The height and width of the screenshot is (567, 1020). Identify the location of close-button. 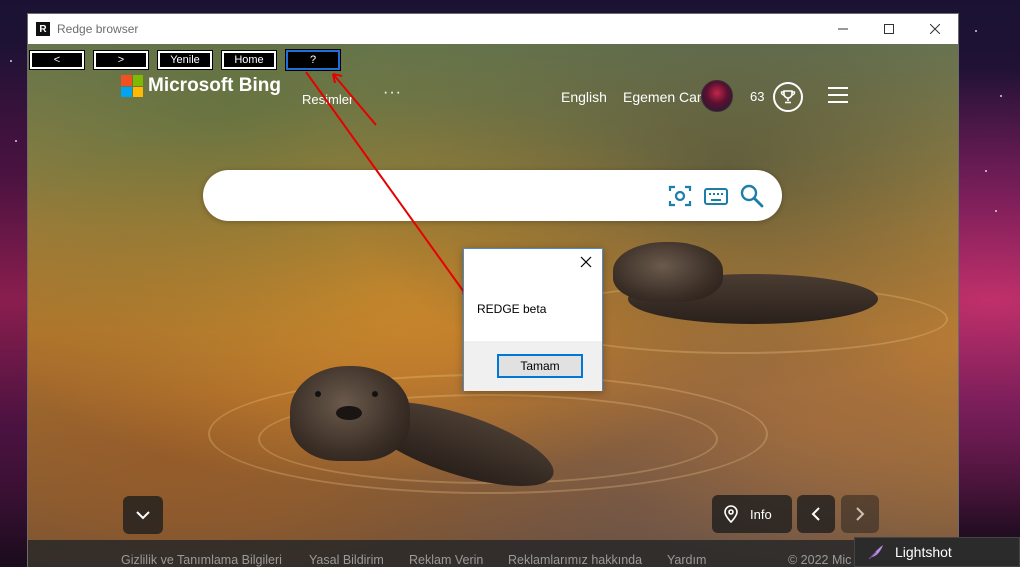
(935, 29).